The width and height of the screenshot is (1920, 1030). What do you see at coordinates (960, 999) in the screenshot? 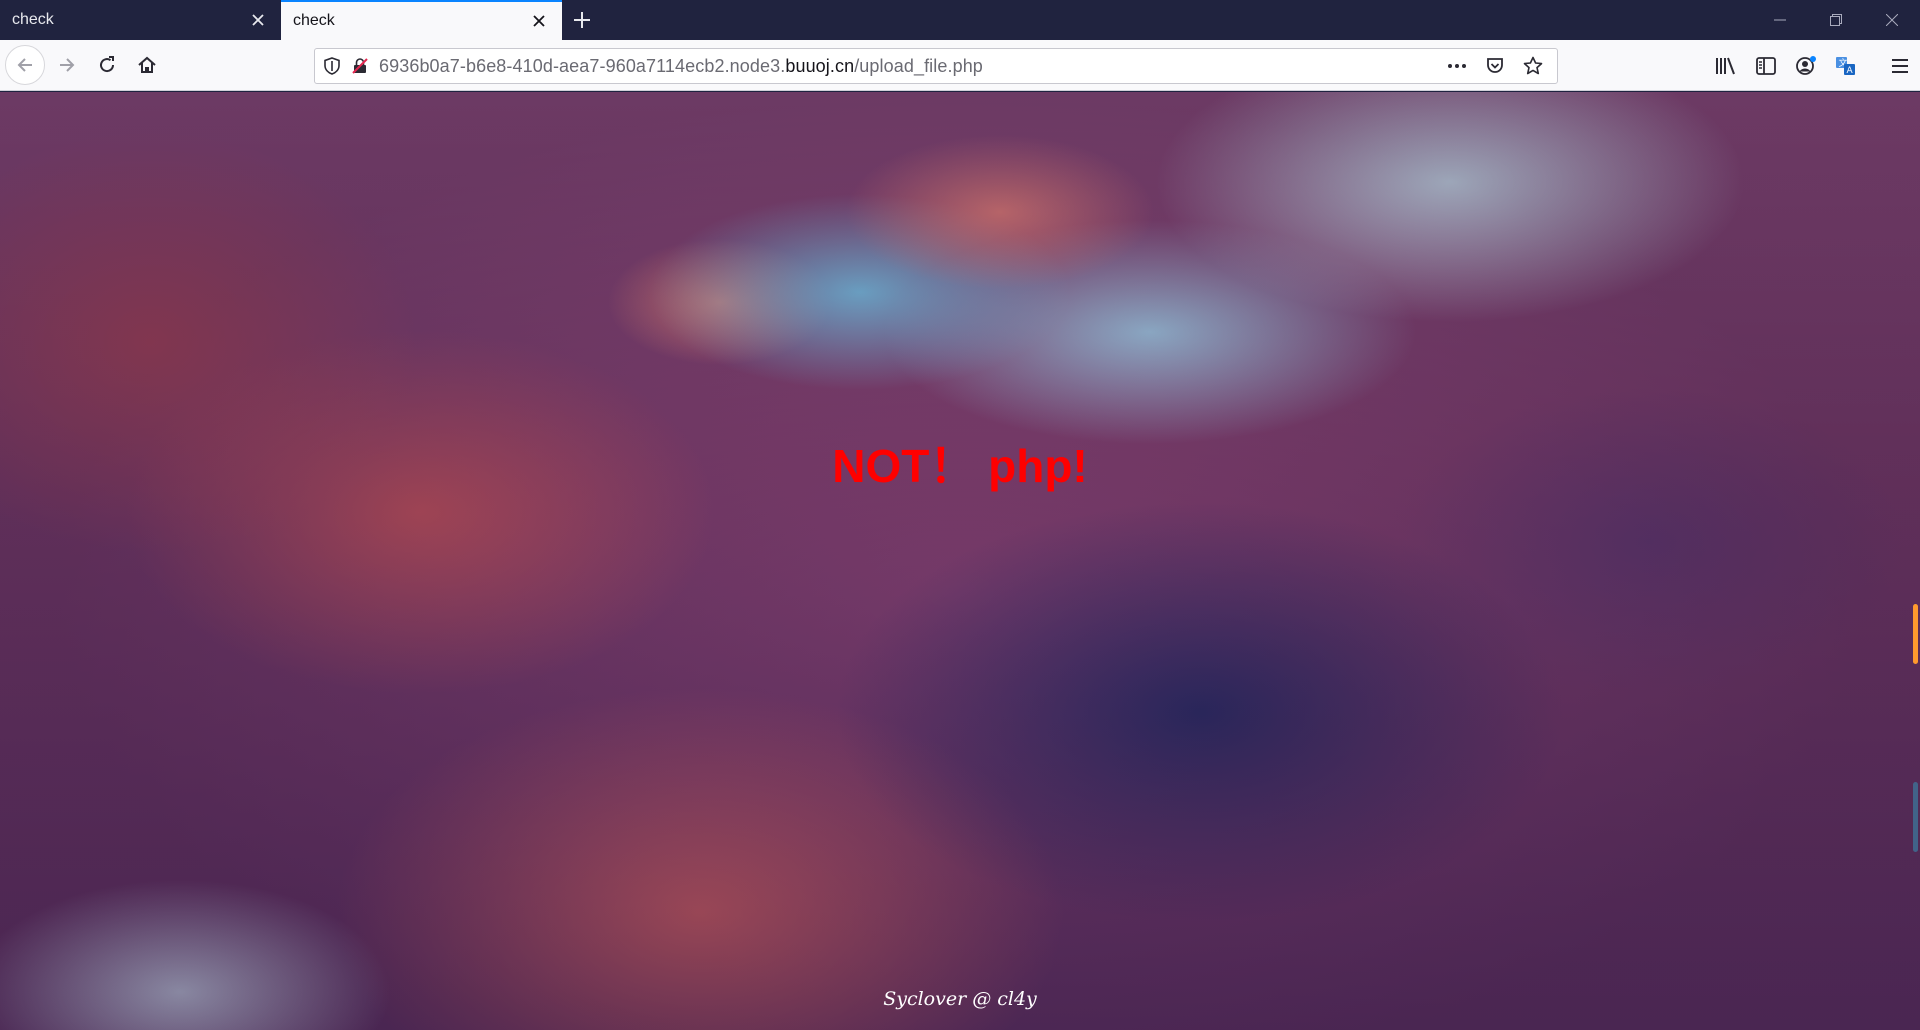
I see `footer-credit: Syclover @ cl4y` at bounding box center [960, 999].